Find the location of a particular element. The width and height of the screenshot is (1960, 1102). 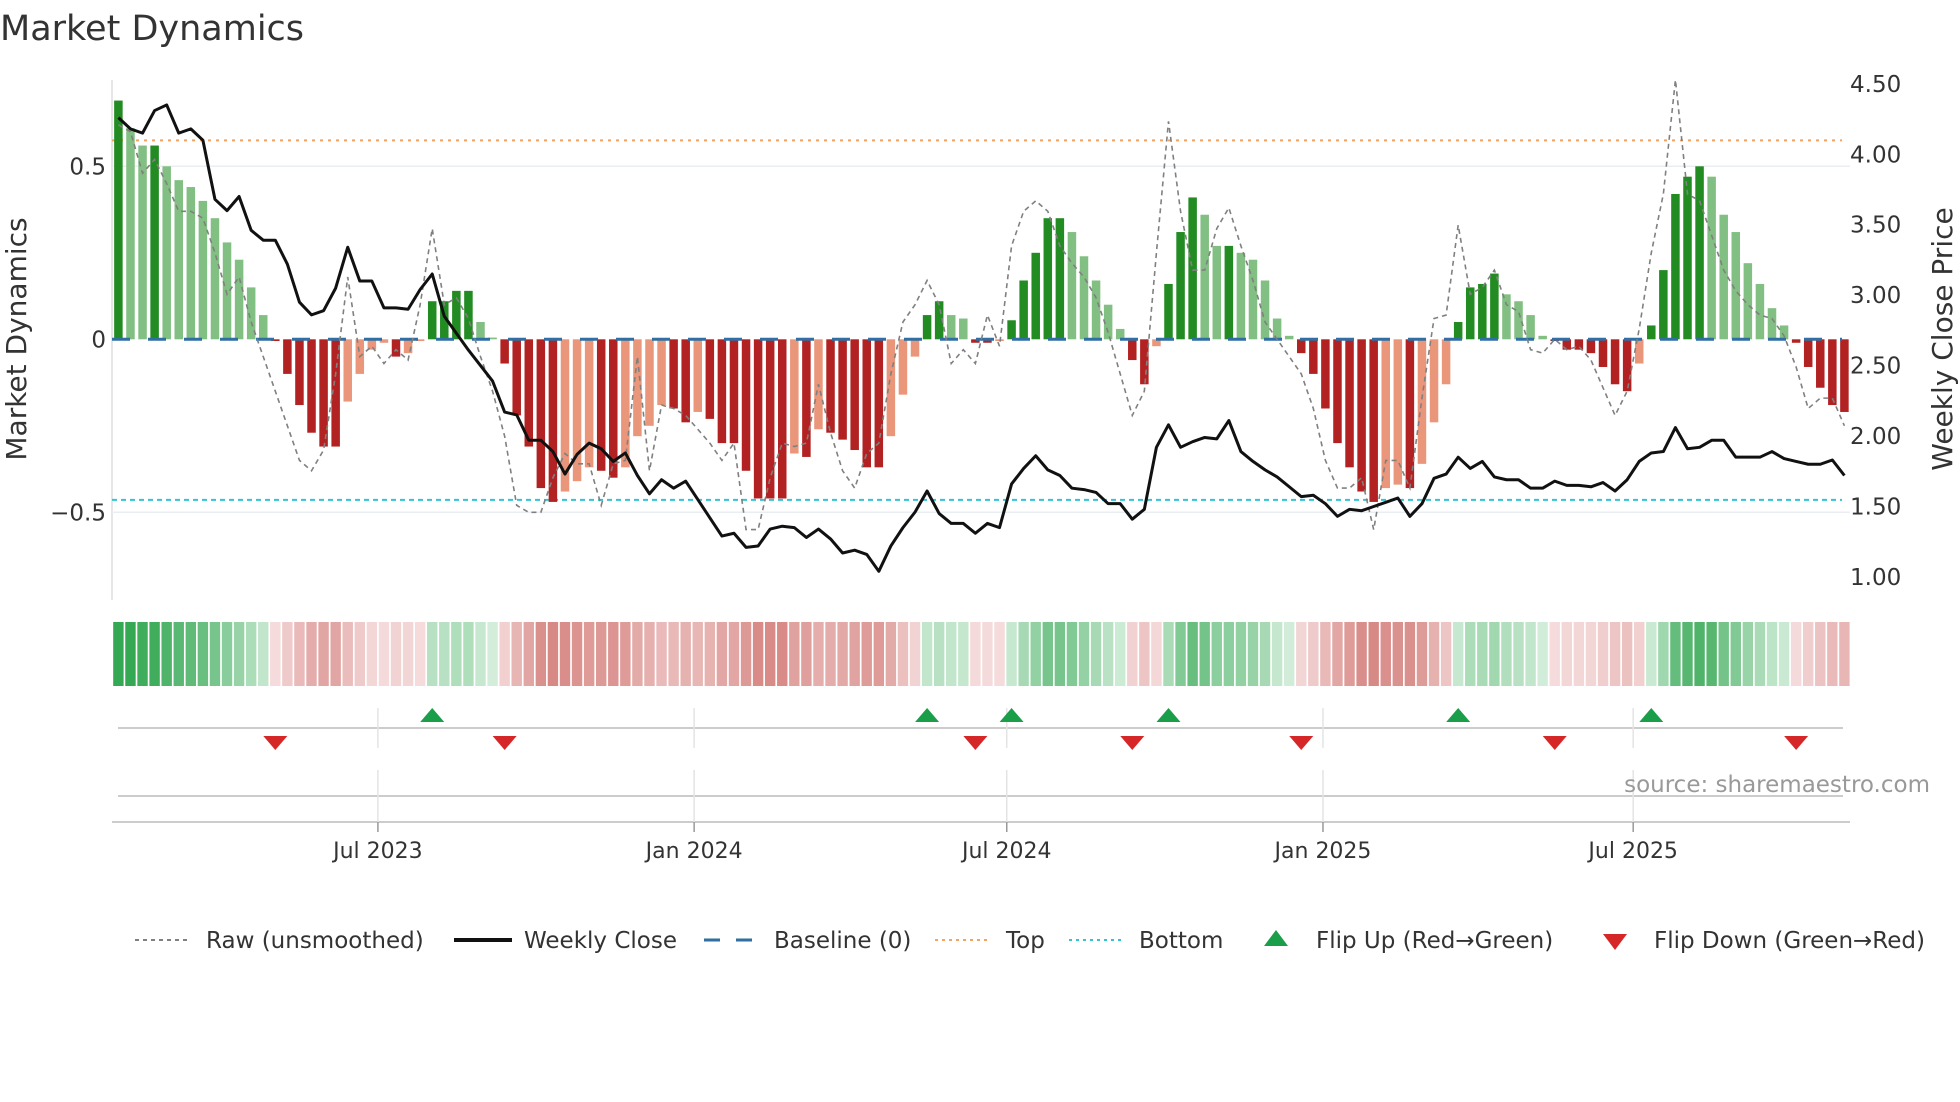

legend-item-label: Flip Down (Green→Red) is located at coordinates (1789, 941).